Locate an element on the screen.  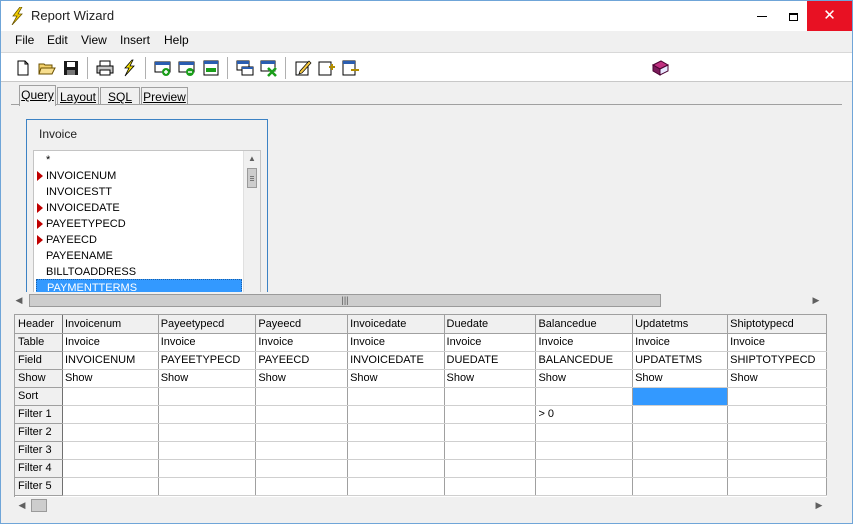
grid-column-header: Payeetypecd is located at coordinates (207, 324).